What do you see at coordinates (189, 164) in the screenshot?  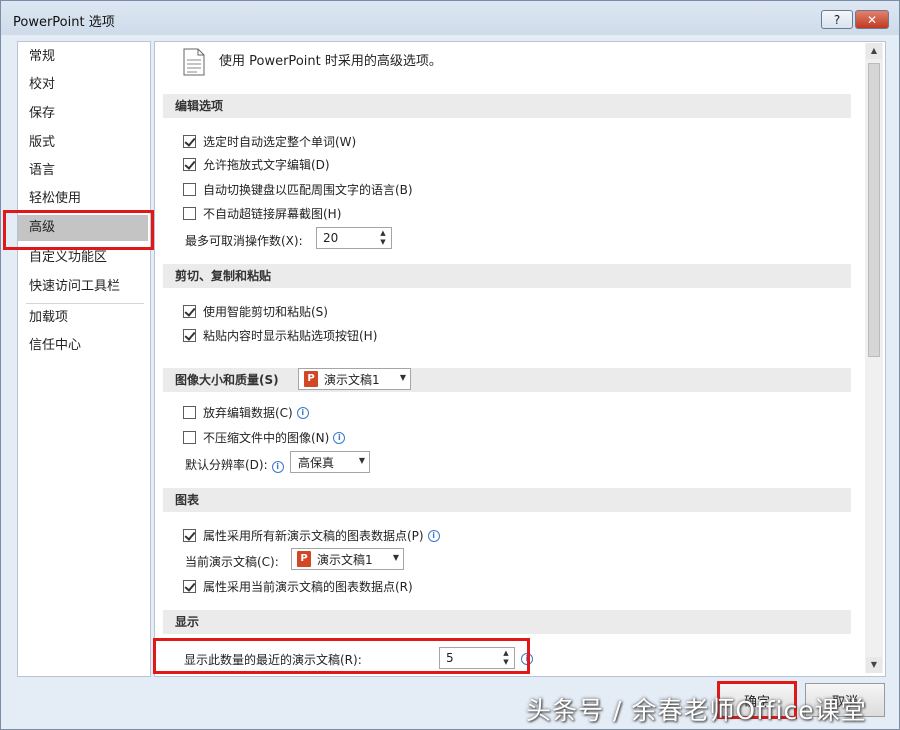 I see `checkbox-drag-drop` at bounding box center [189, 164].